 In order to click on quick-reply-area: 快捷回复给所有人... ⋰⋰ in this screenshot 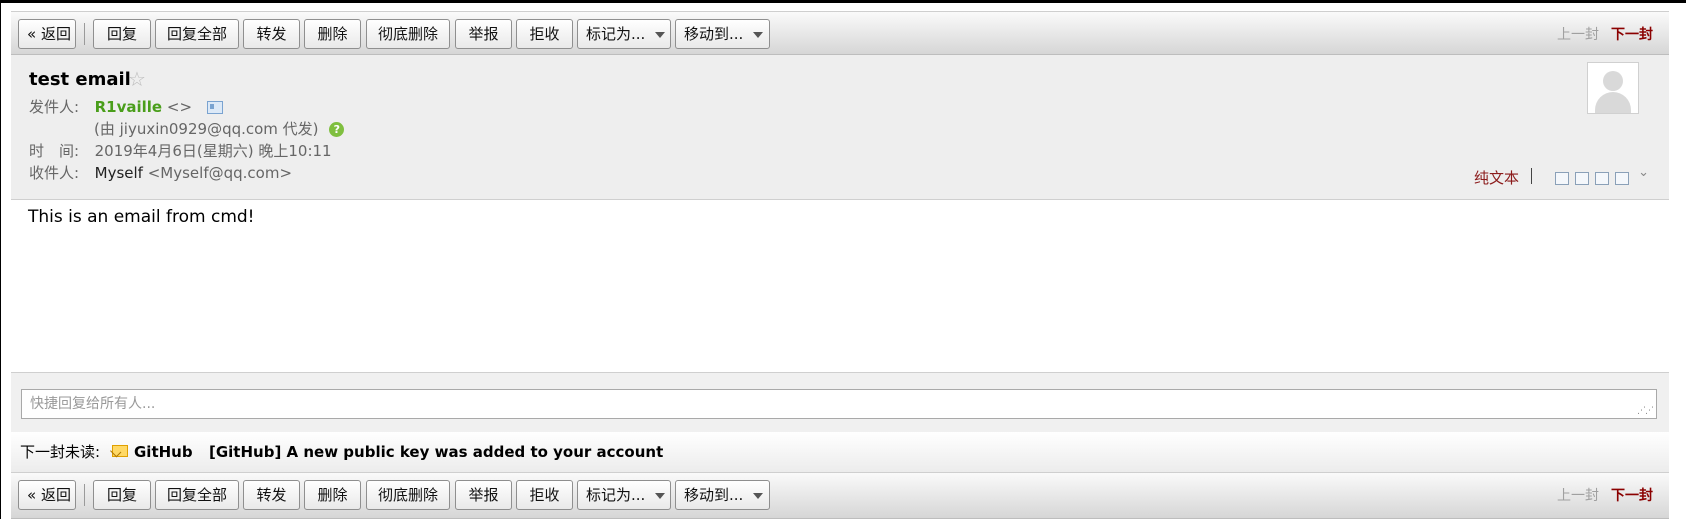, I will do `click(840, 402)`.